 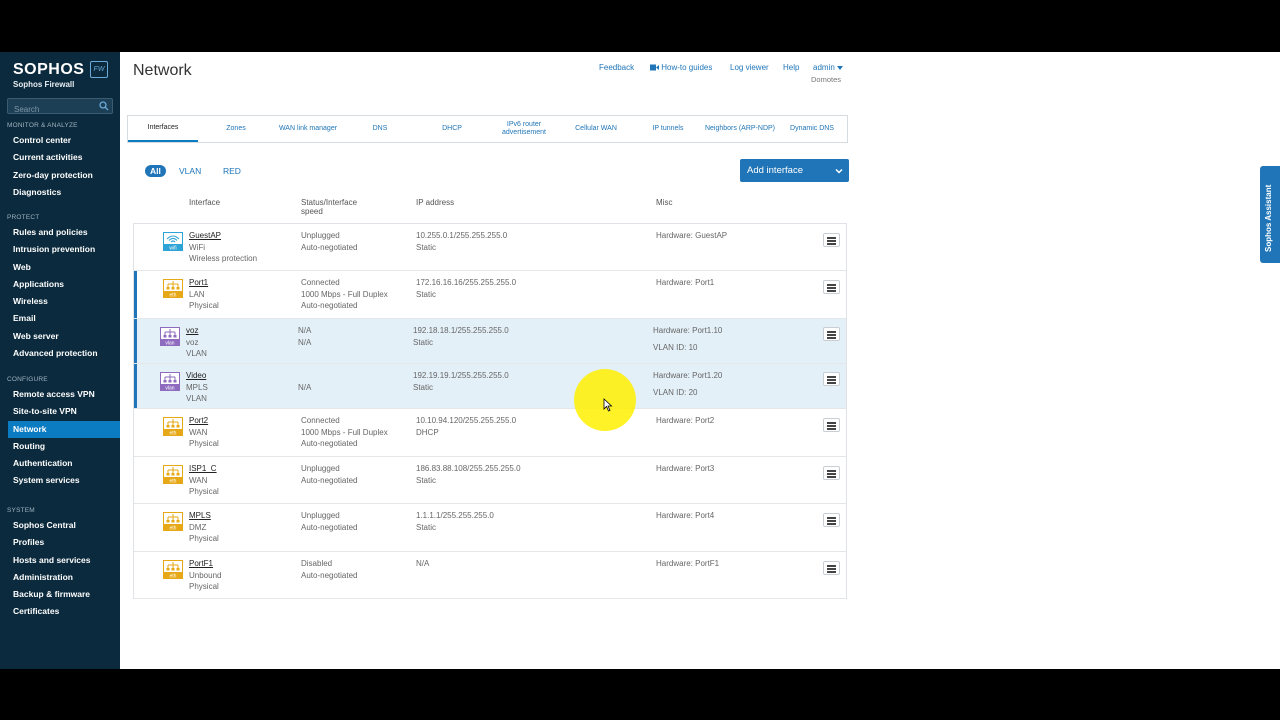 What do you see at coordinates (688, 375) in the screenshot?
I see `misc-line: Hardware: Port1.20` at bounding box center [688, 375].